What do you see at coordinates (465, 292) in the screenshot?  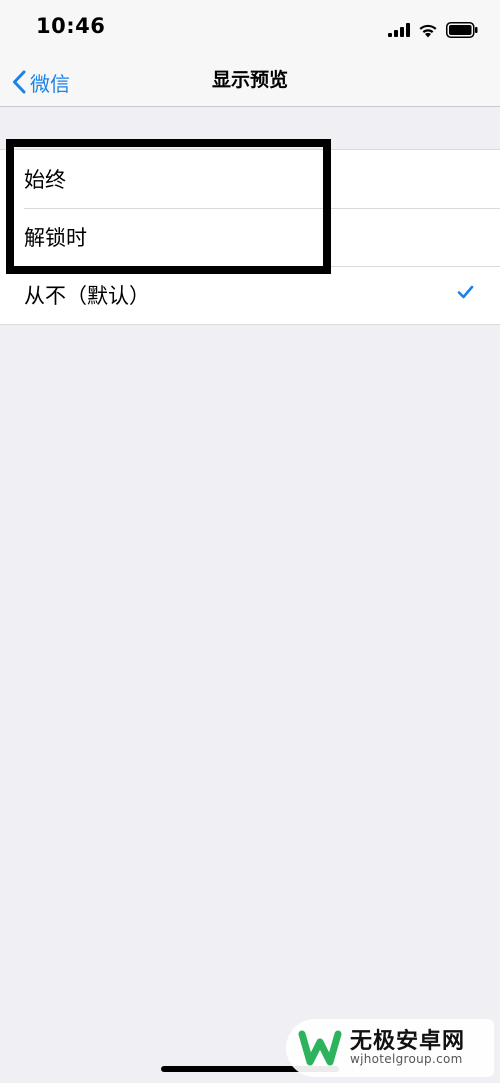 I see `checkmark-icon` at bounding box center [465, 292].